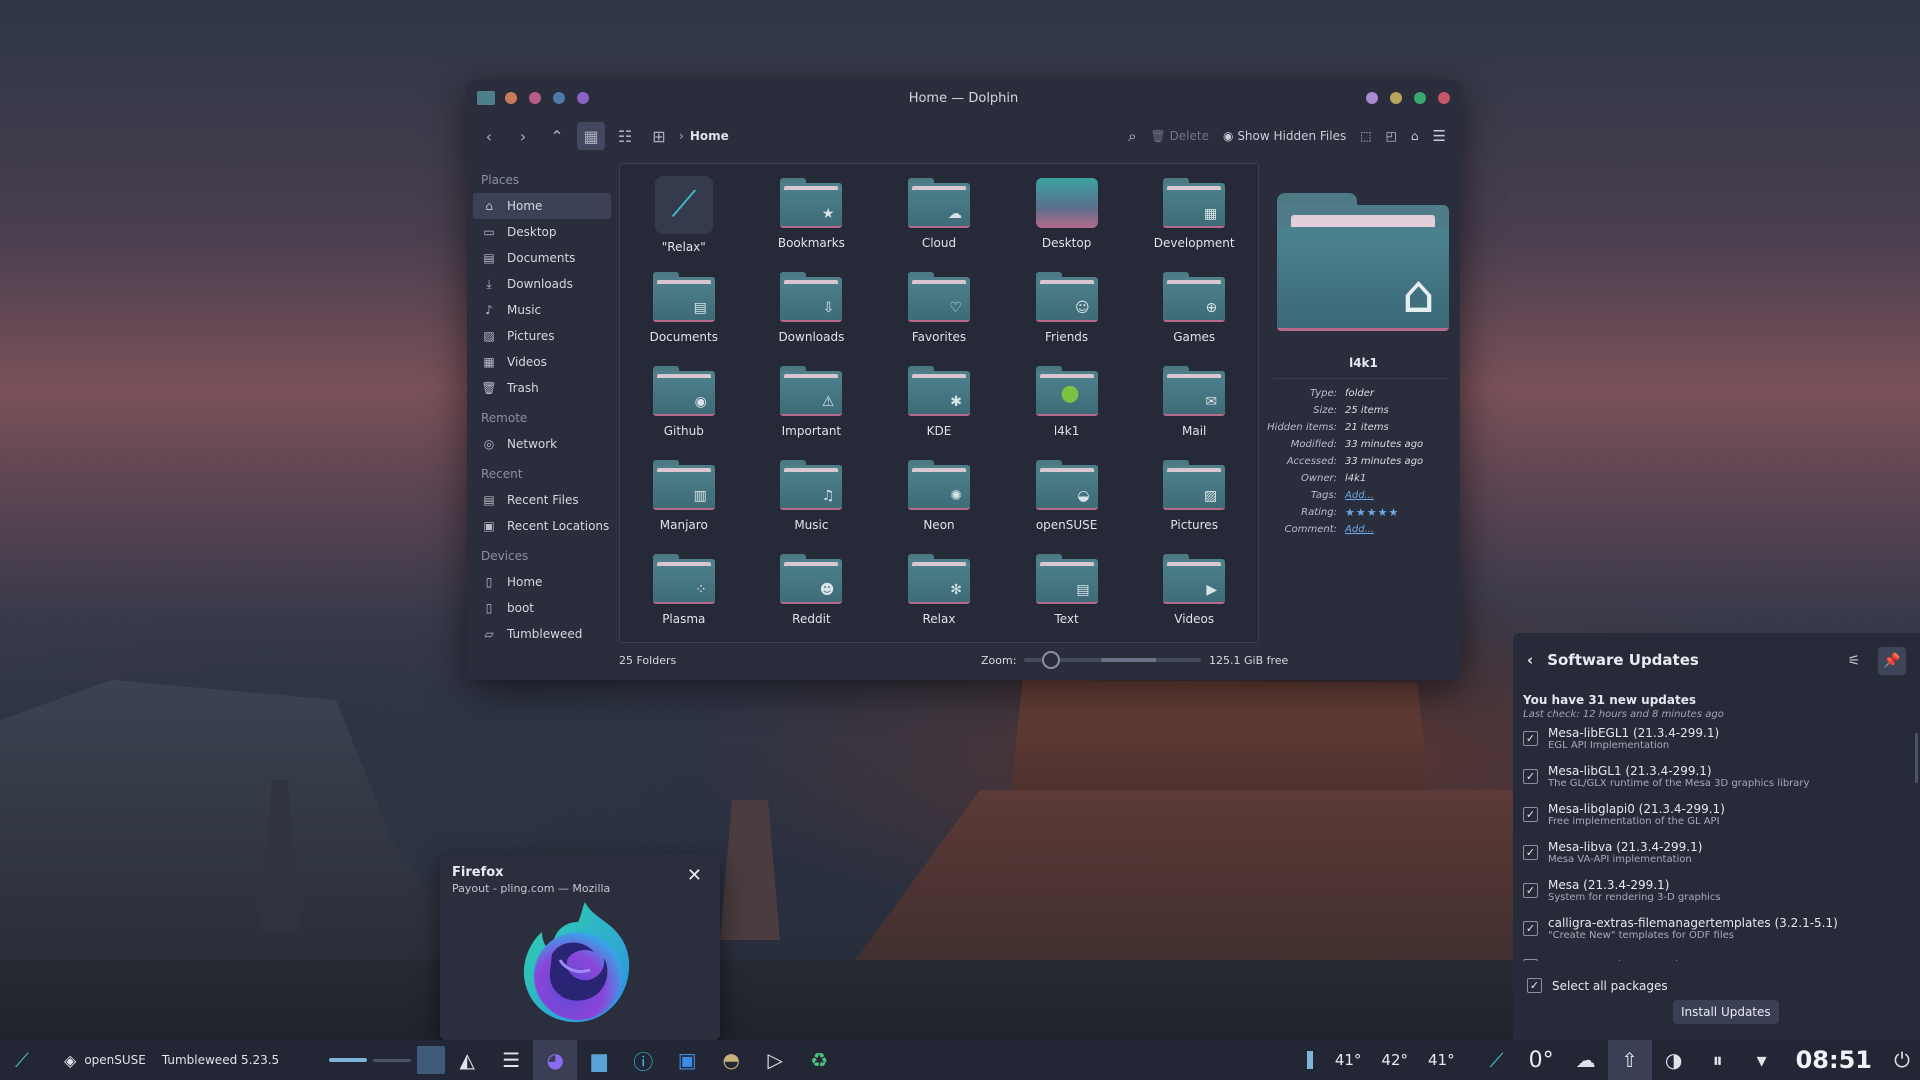  What do you see at coordinates (939, 503) in the screenshot?
I see `folder-item: ✺ Neon` at bounding box center [939, 503].